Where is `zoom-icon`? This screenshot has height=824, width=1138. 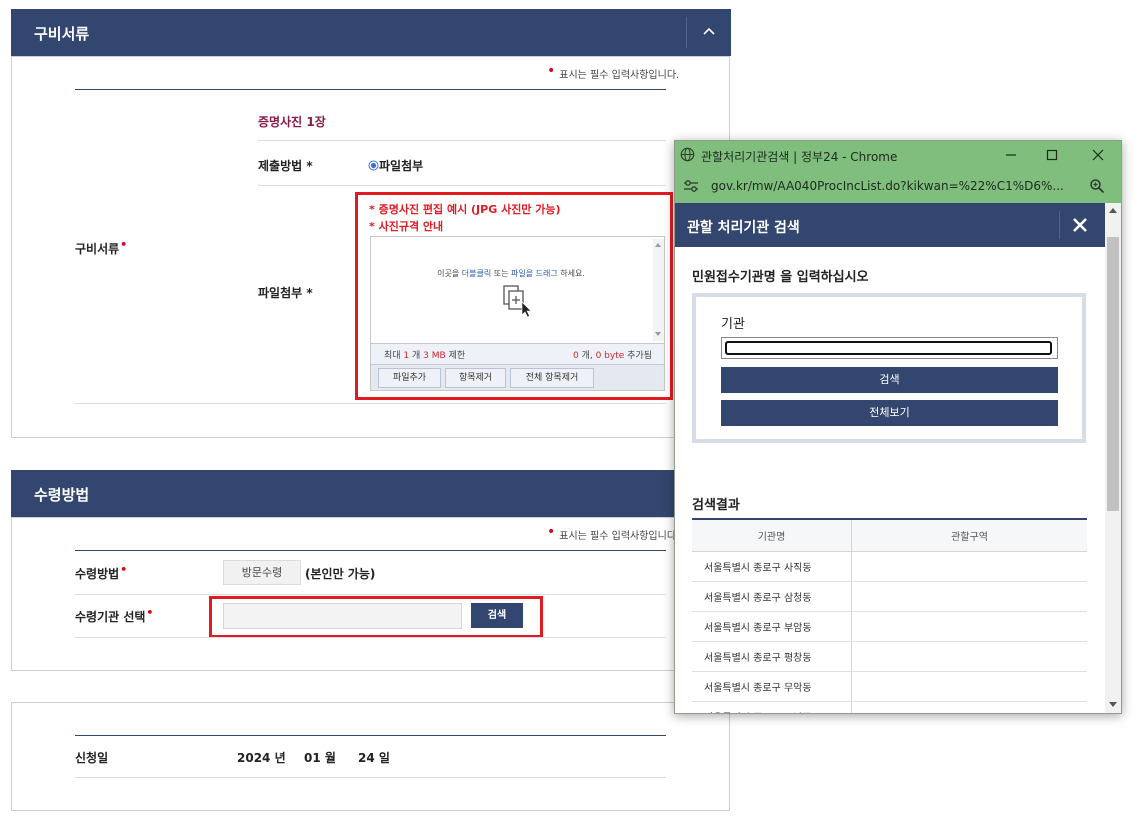 zoom-icon is located at coordinates (1097, 186).